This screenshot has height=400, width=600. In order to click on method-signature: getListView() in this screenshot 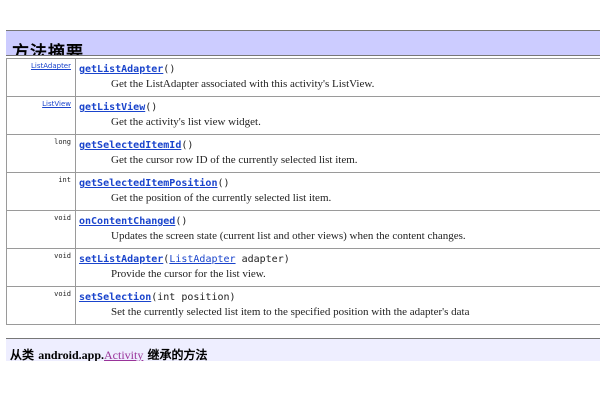, I will do `click(338, 107)`.